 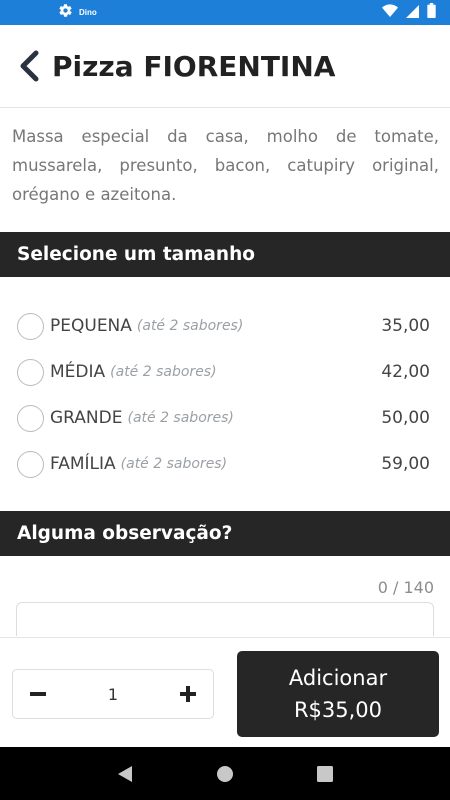 I want to click on size-option-grande: GRANDE (até 2 sabores) 50,00, so click(x=225, y=418).